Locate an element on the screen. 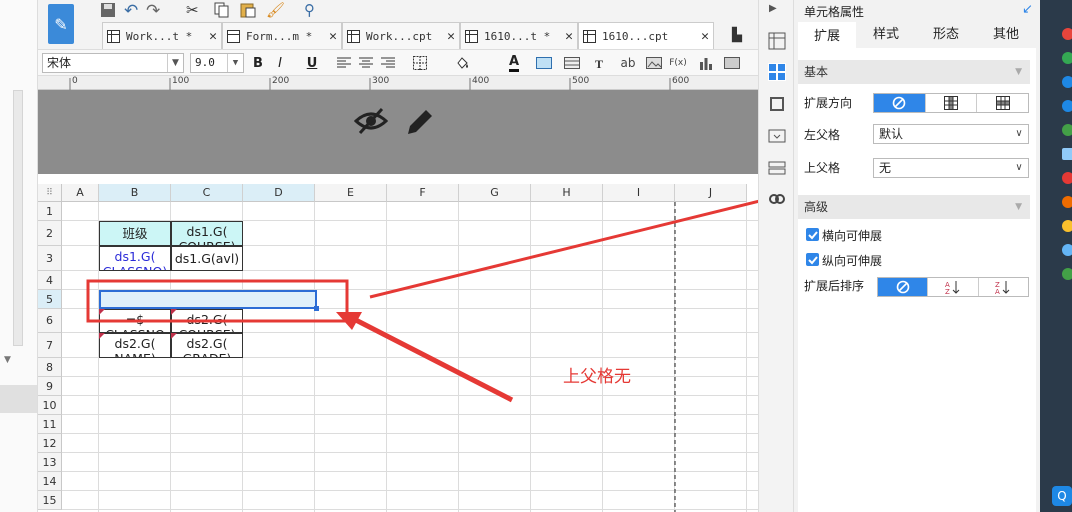  condition-attributes-icon is located at coordinates (777, 168).